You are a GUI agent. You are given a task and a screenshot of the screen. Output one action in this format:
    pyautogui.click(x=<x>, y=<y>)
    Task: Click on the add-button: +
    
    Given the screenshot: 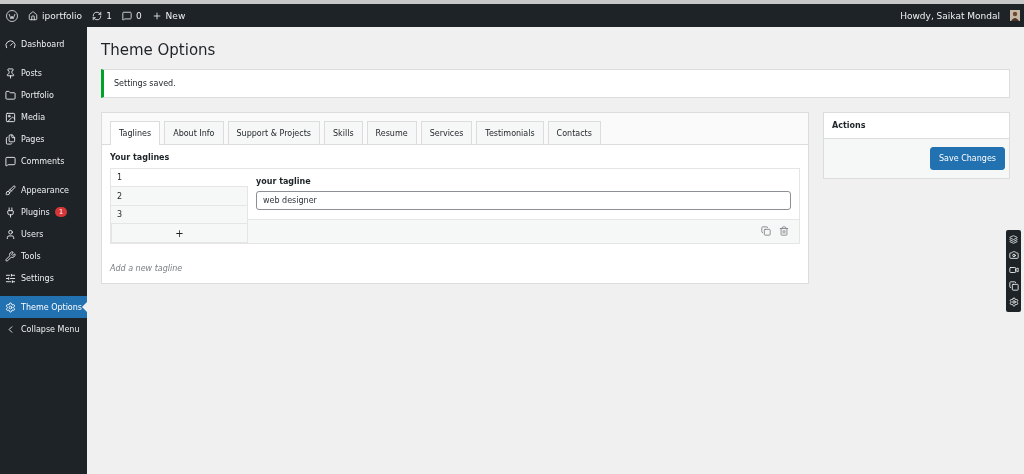 What is the action you would take?
    pyautogui.click(x=179, y=233)
    